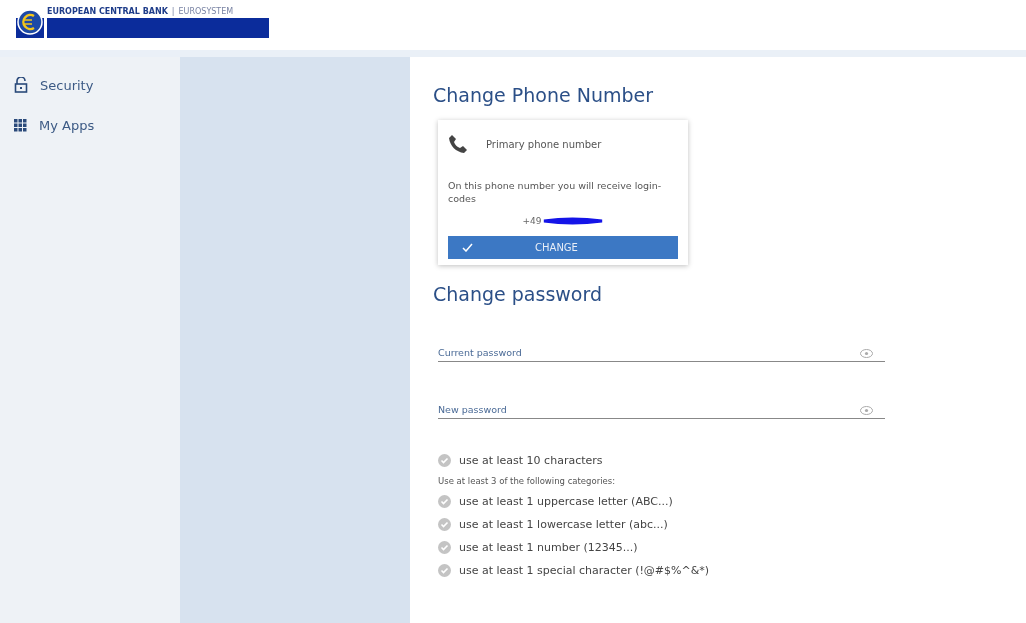  What do you see at coordinates (21, 85) in the screenshot?
I see `lock-icon` at bounding box center [21, 85].